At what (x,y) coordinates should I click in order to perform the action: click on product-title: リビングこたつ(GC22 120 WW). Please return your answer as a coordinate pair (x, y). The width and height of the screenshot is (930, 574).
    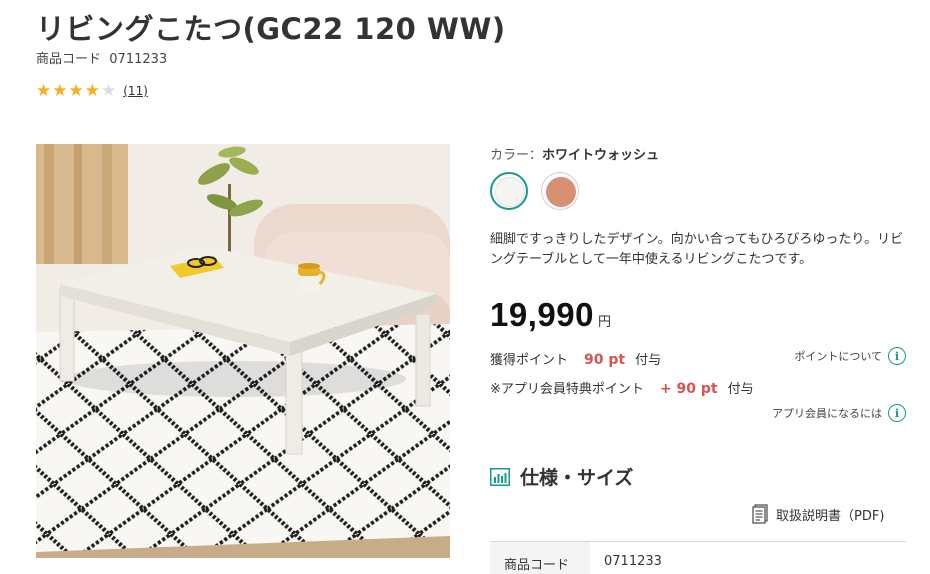
    Looking at the image, I should click on (271, 29).